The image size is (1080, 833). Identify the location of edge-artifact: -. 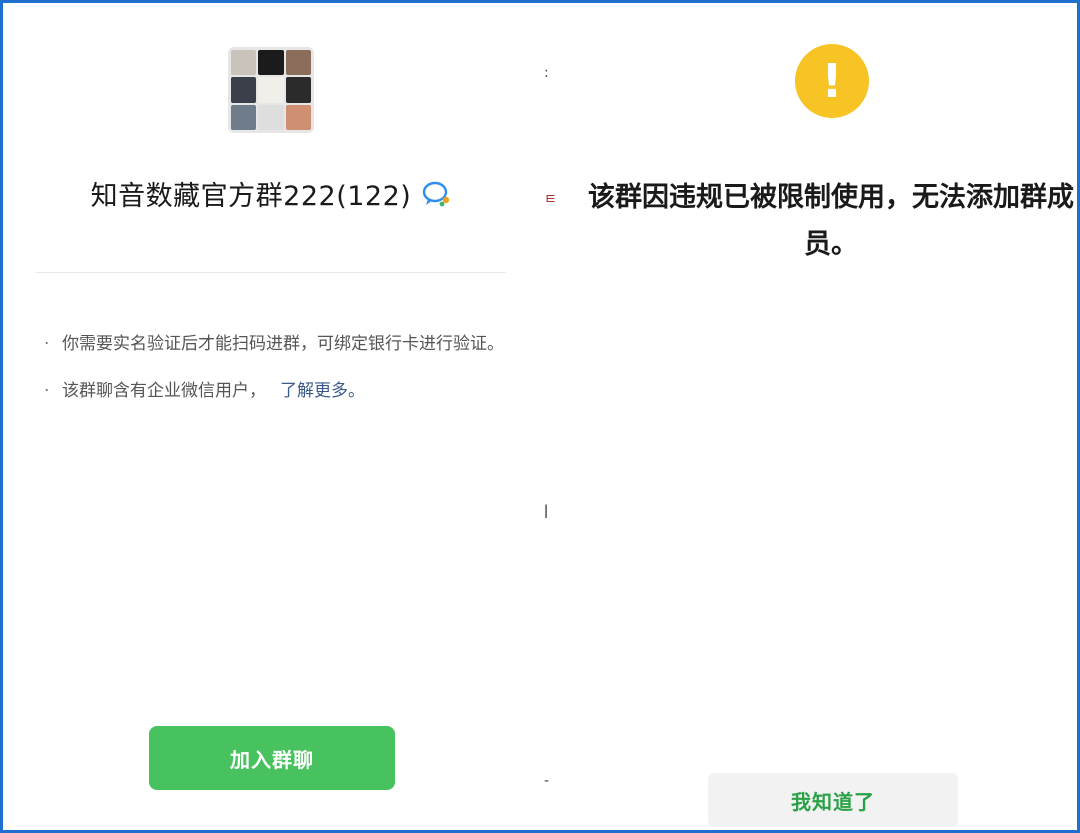
(547, 781).